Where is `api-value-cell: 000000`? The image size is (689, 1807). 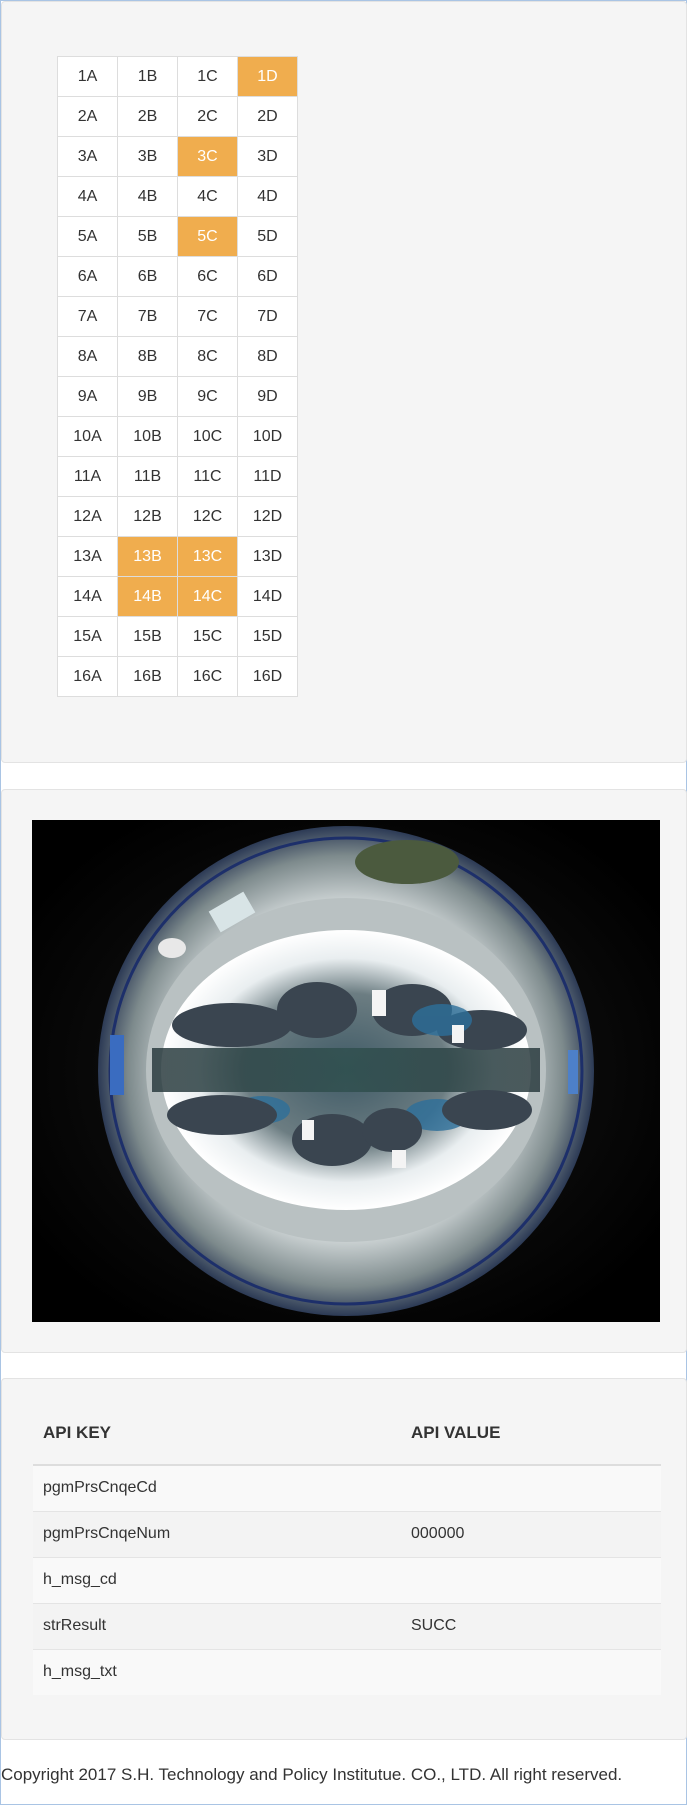 api-value-cell: 000000 is located at coordinates (531, 1533).